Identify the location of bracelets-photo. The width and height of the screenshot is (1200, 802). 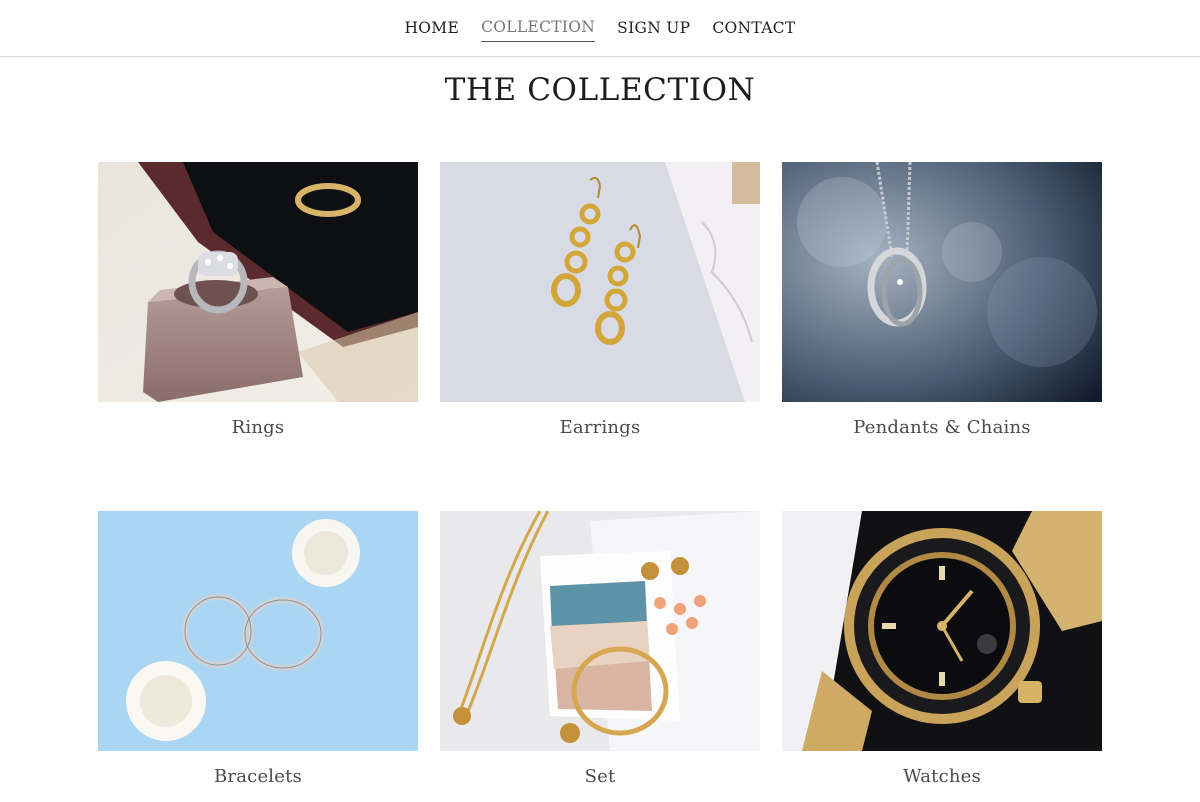
(258, 631).